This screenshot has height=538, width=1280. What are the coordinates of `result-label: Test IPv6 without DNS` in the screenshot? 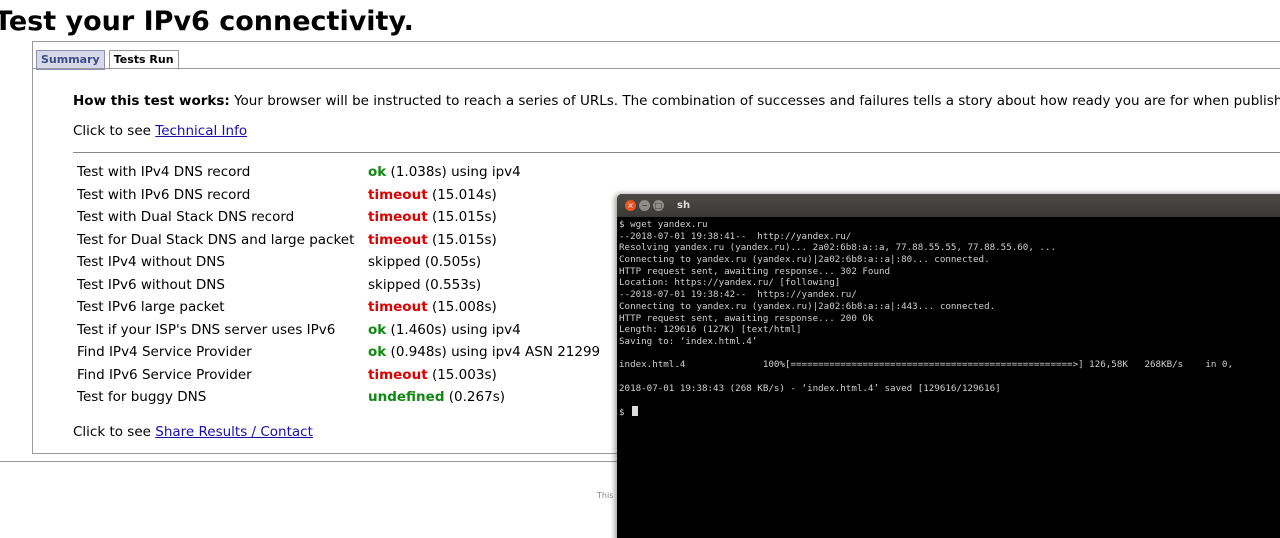 It's located at (151, 284).